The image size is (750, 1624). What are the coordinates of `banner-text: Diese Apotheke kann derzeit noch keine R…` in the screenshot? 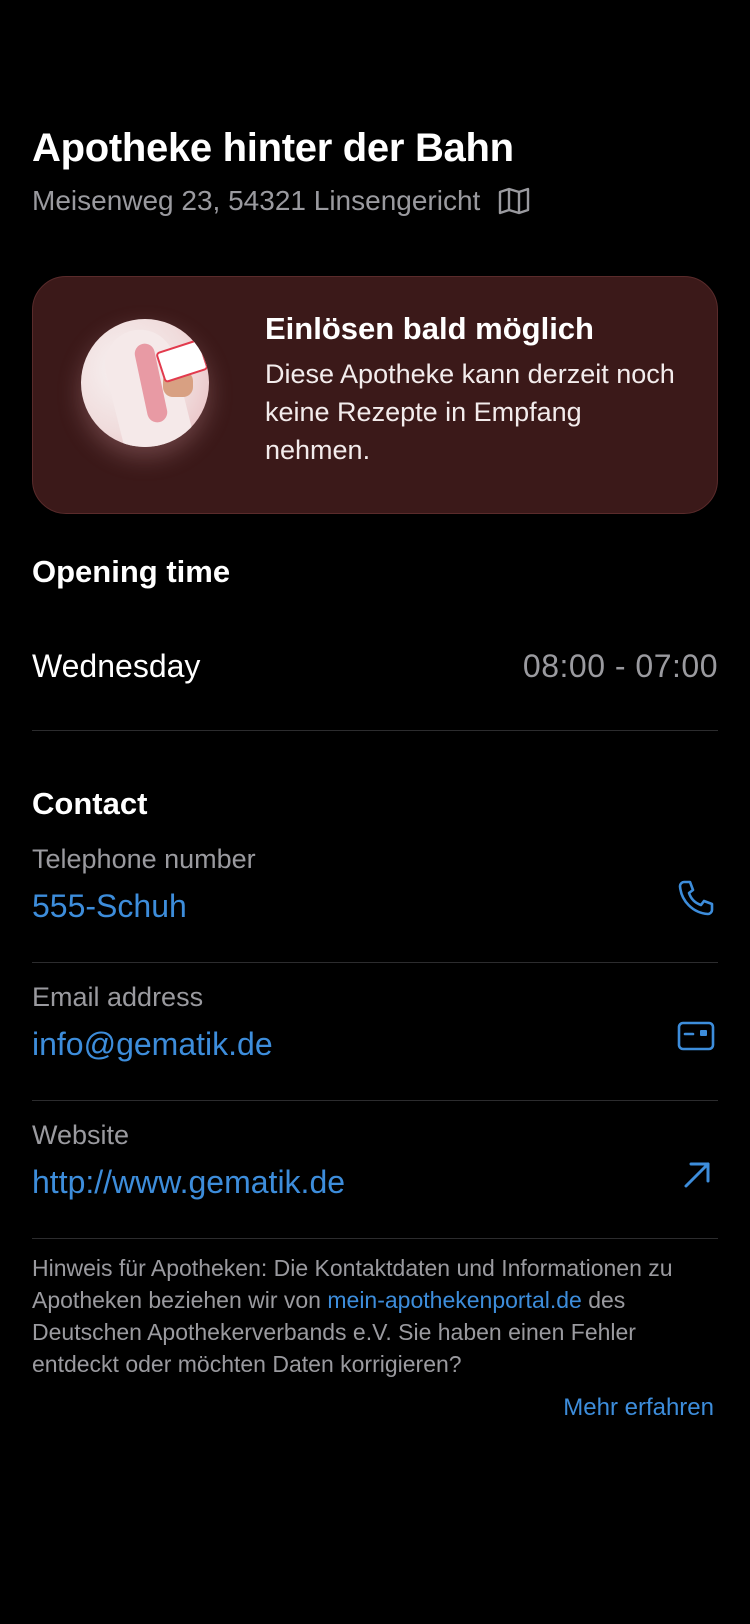 It's located at (470, 412).